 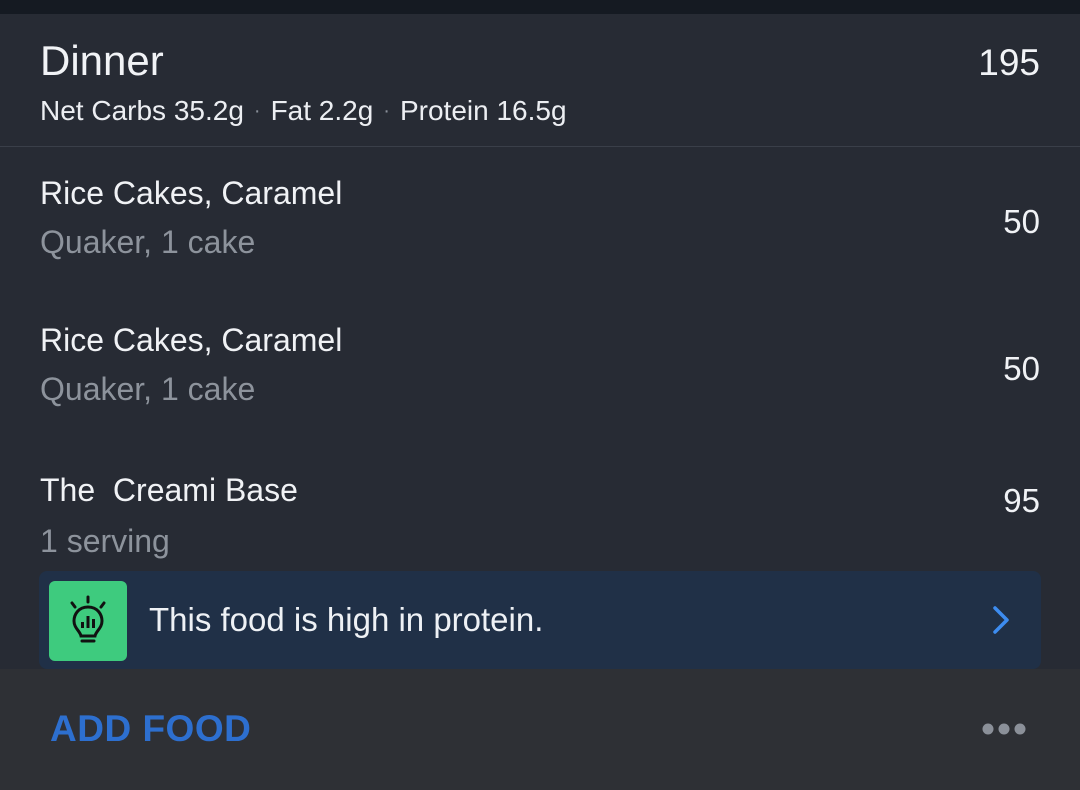 I want to click on fat-value: Fat 2.2g, so click(x=322, y=110).